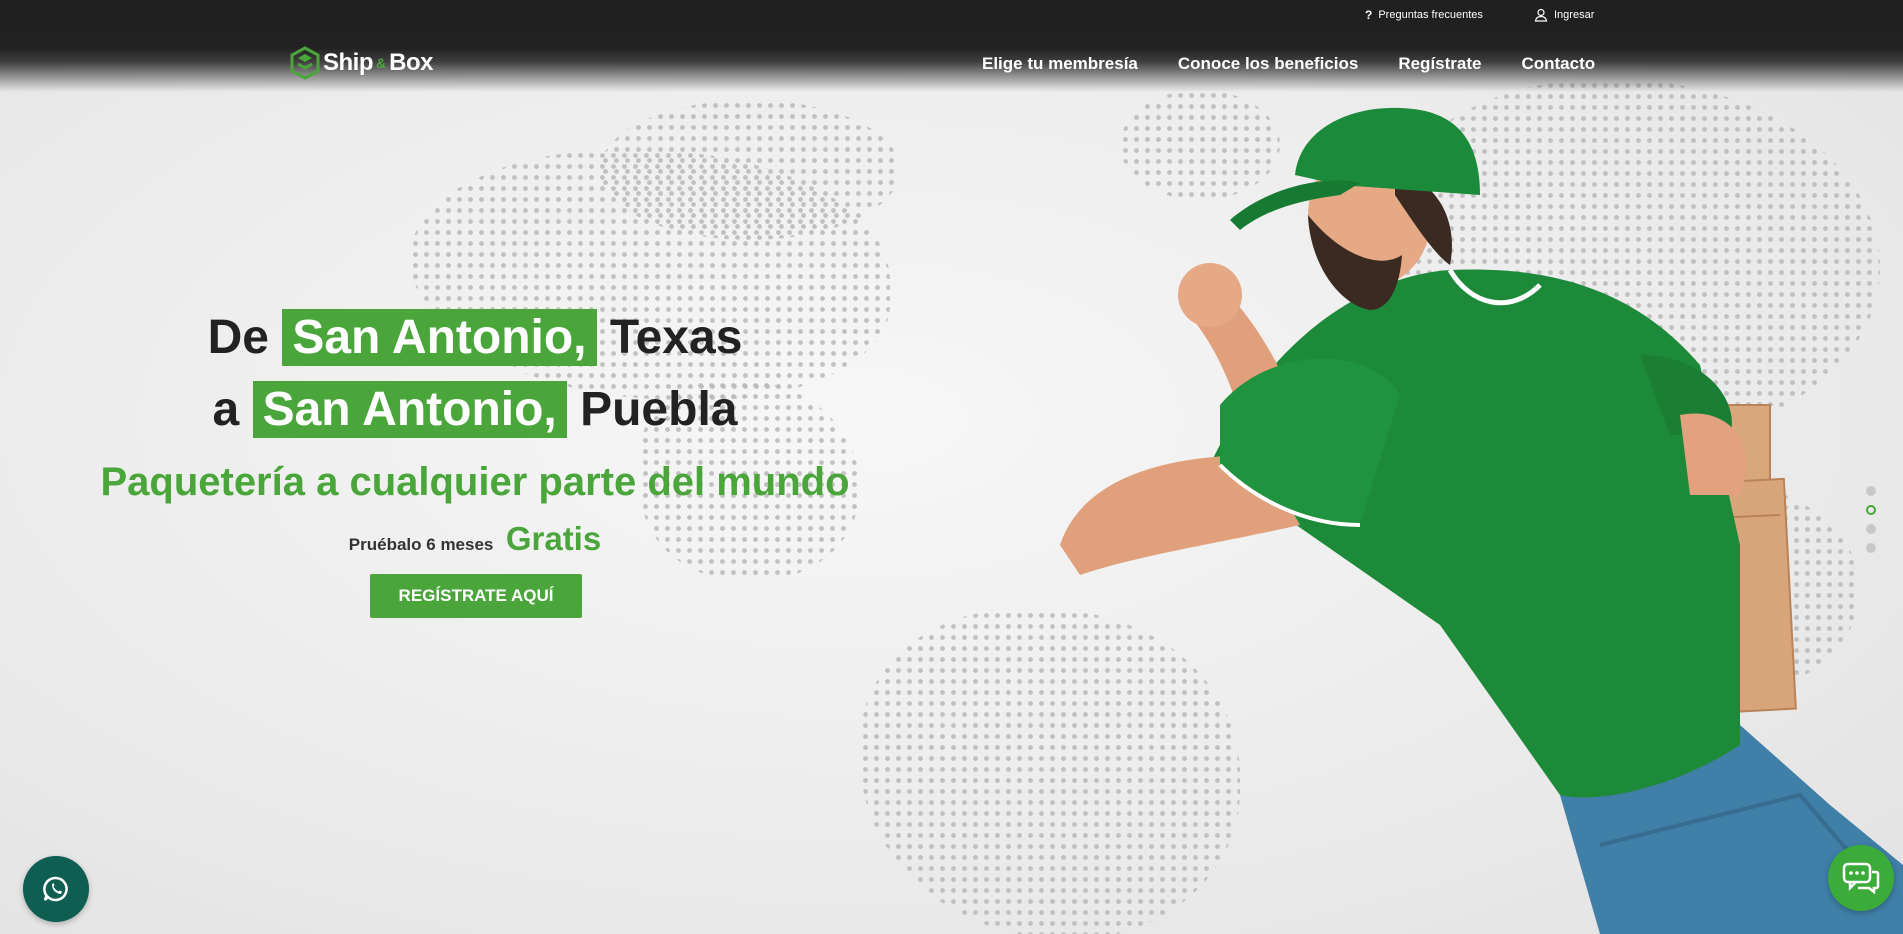  I want to click on faq-label: Preguntas frecuentes, so click(1430, 15).